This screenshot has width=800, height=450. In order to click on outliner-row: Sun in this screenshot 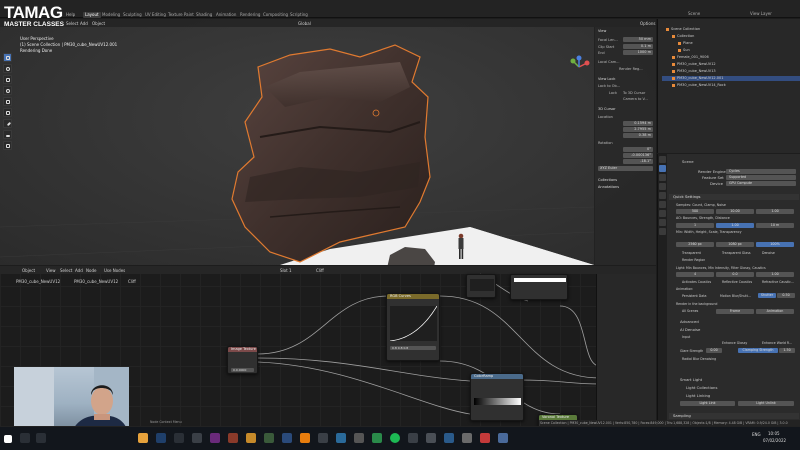, I will do `click(731, 50)`.